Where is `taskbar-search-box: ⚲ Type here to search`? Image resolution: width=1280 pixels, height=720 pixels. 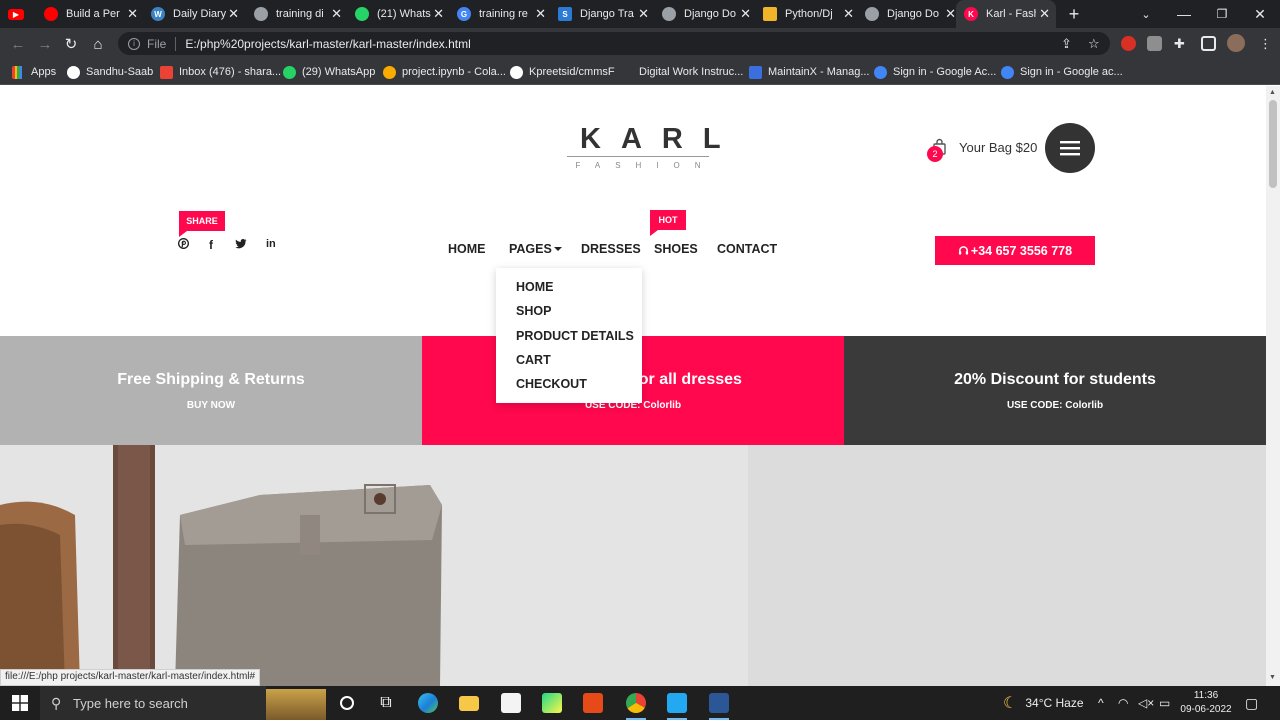 taskbar-search-box: ⚲ Type here to search is located at coordinates (183, 703).